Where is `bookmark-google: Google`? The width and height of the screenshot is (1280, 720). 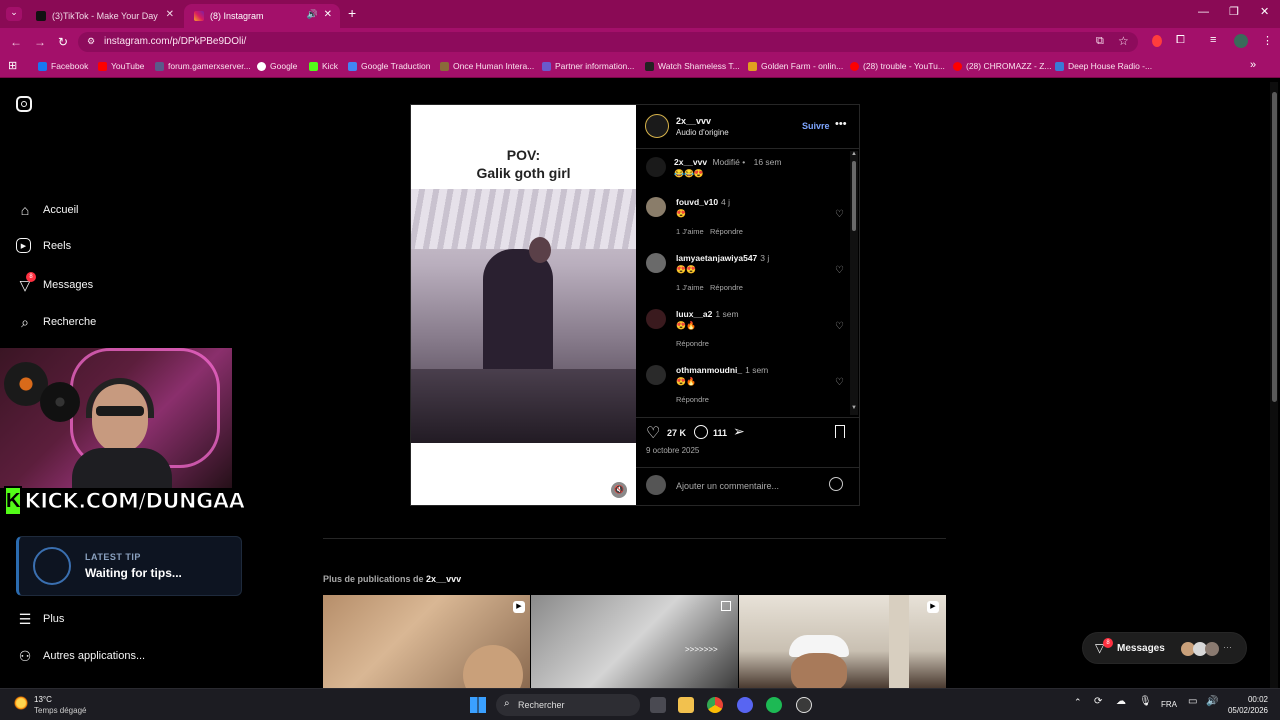 bookmark-google: Google is located at coordinates (277, 66).